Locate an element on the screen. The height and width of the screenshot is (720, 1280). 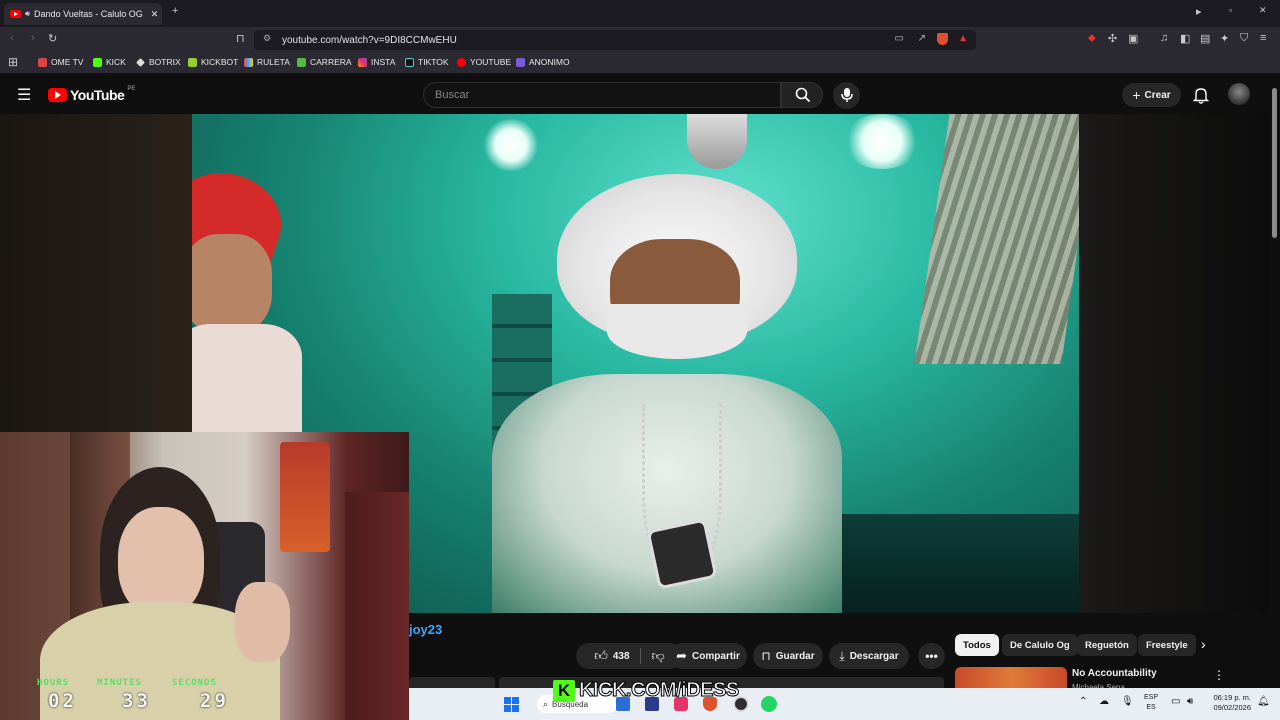
forward-icon: › is located at coordinates (33, 38).